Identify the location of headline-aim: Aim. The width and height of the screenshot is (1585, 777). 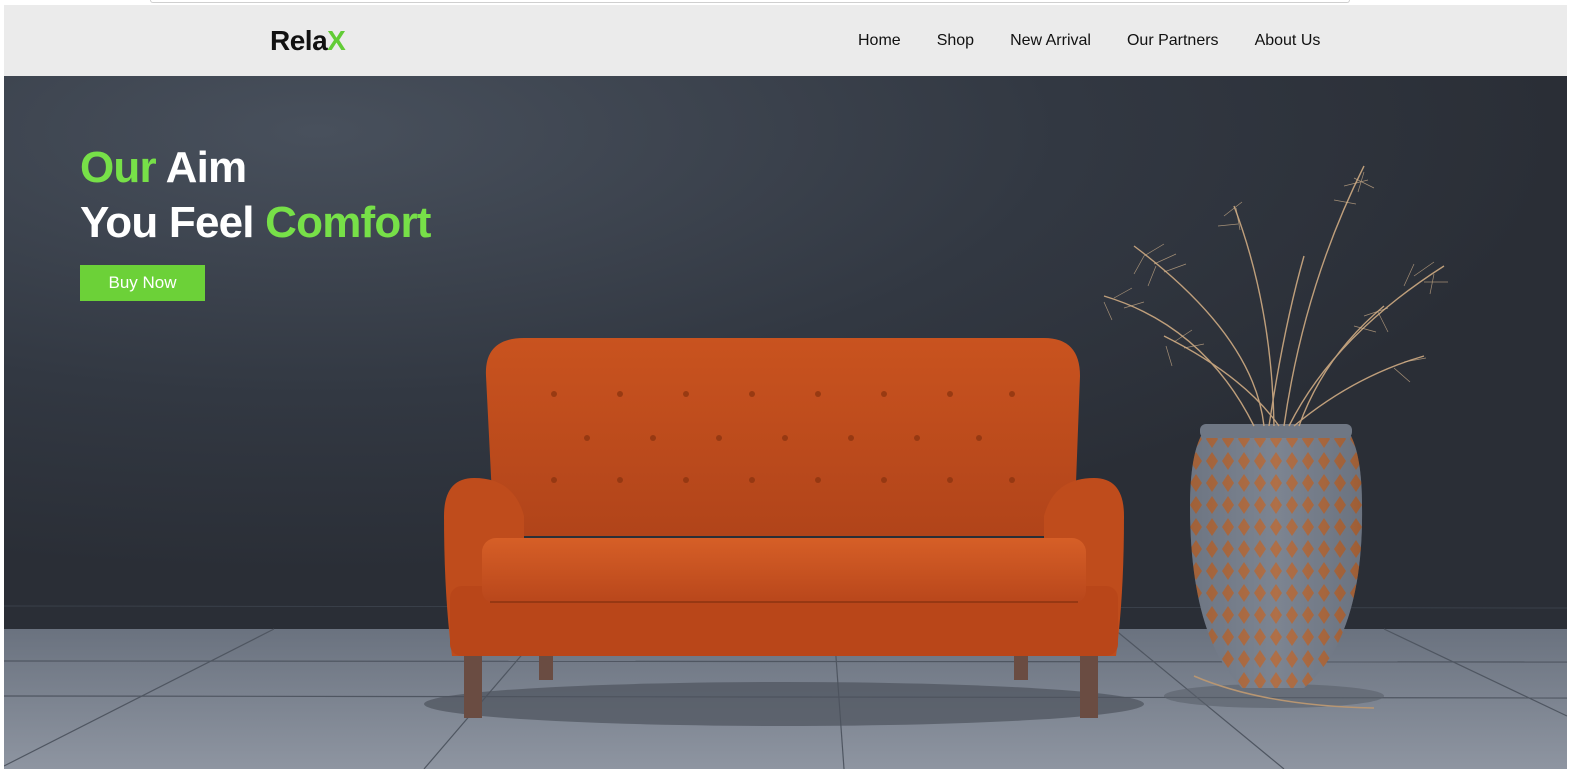
(201, 167).